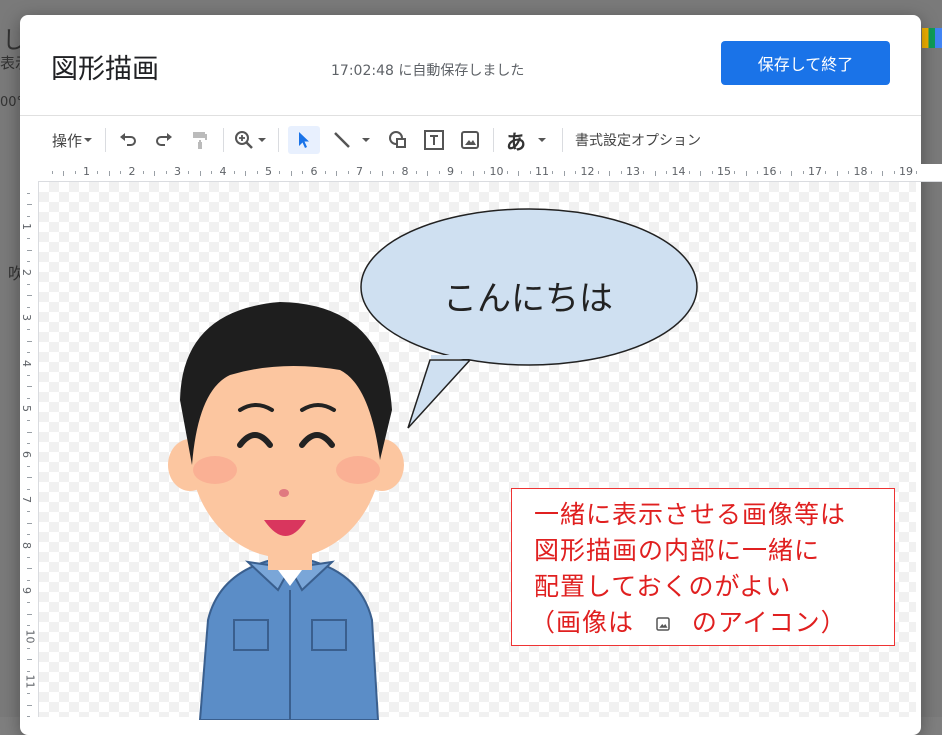 This screenshot has height=735, width=942. I want to click on note-line: 配置しておくのがよい, so click(663, 586).